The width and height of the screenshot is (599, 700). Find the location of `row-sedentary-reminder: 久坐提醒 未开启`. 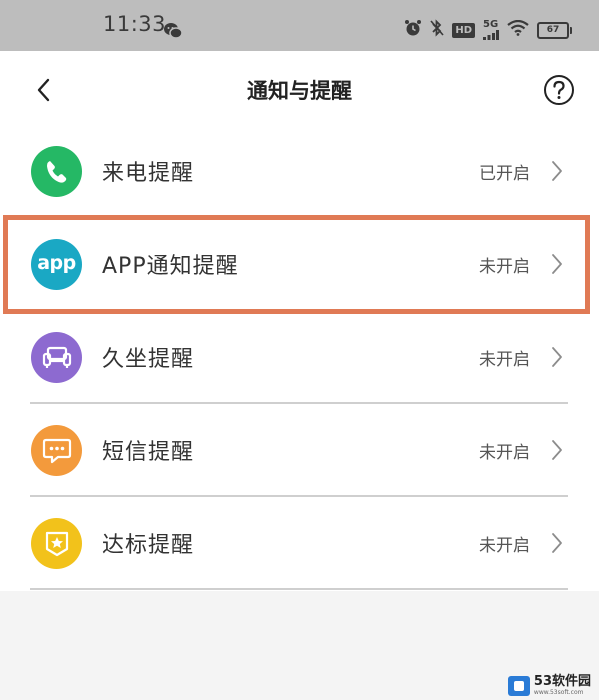

row-sedentary-reminder: 久坐提醒 未开启 is located at coordinates (299, 358).